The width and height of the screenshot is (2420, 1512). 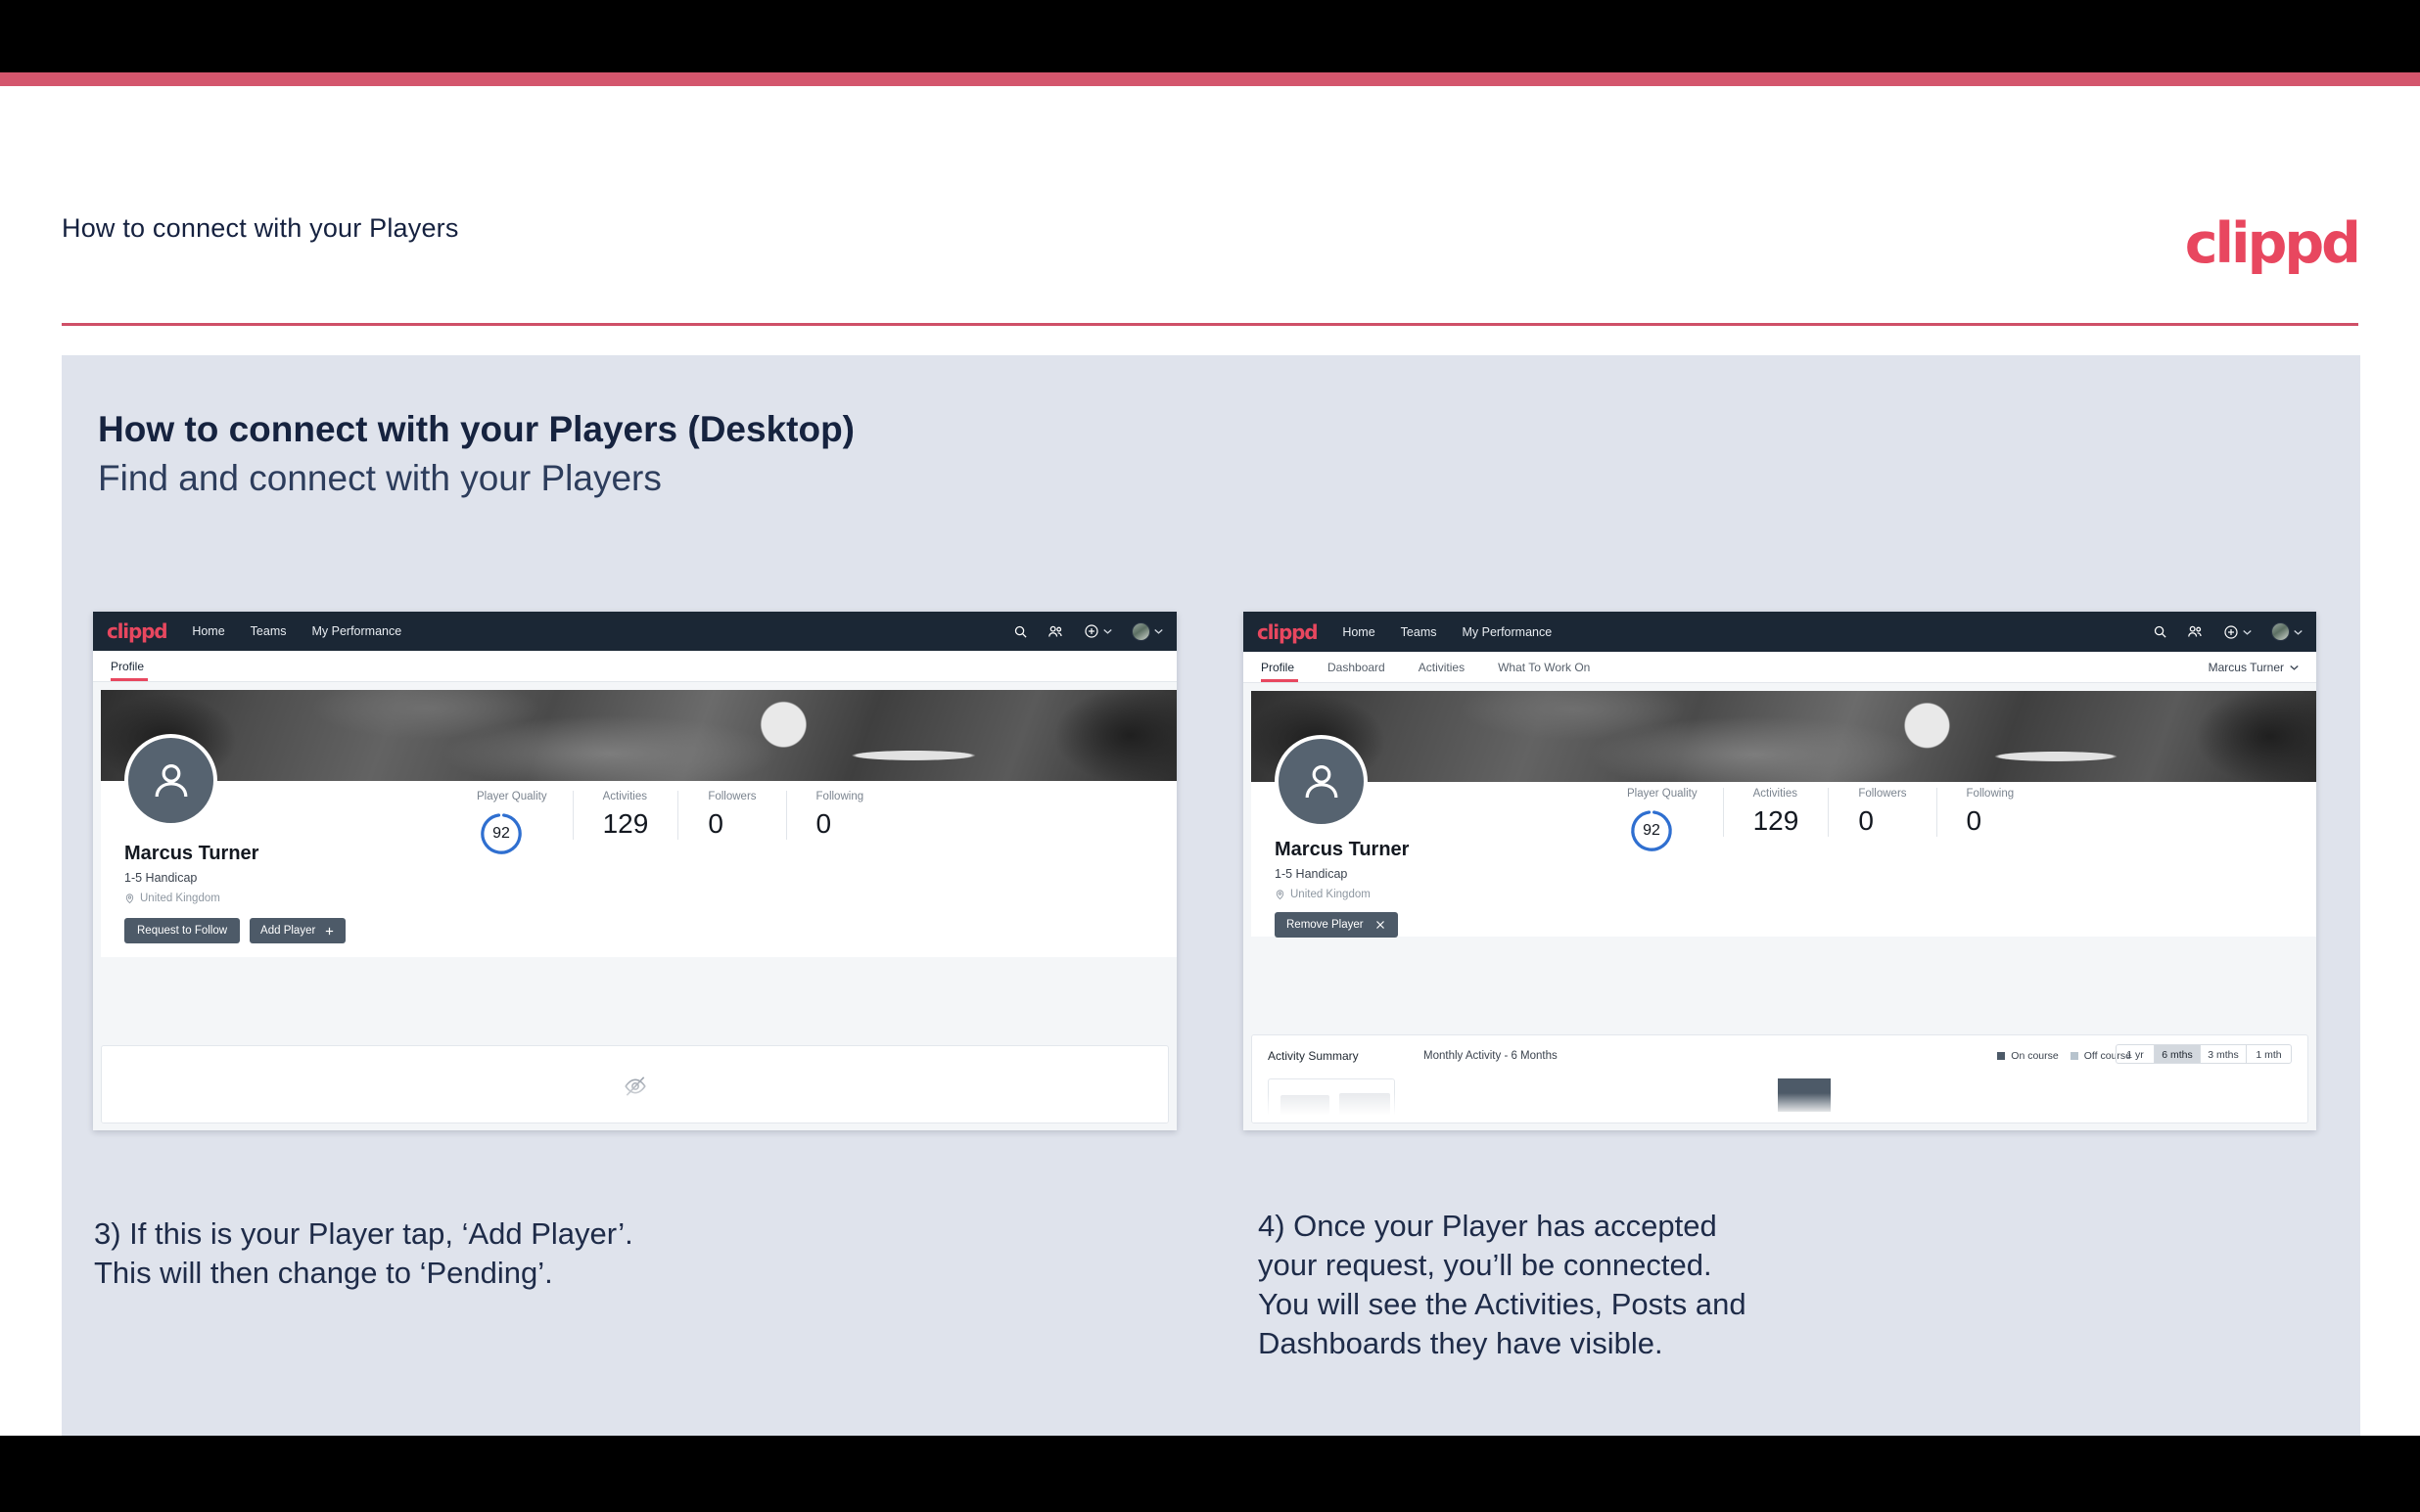 I want to click on profile-actions-left: Request to Follow Add Player, so click(x=235, y=930).